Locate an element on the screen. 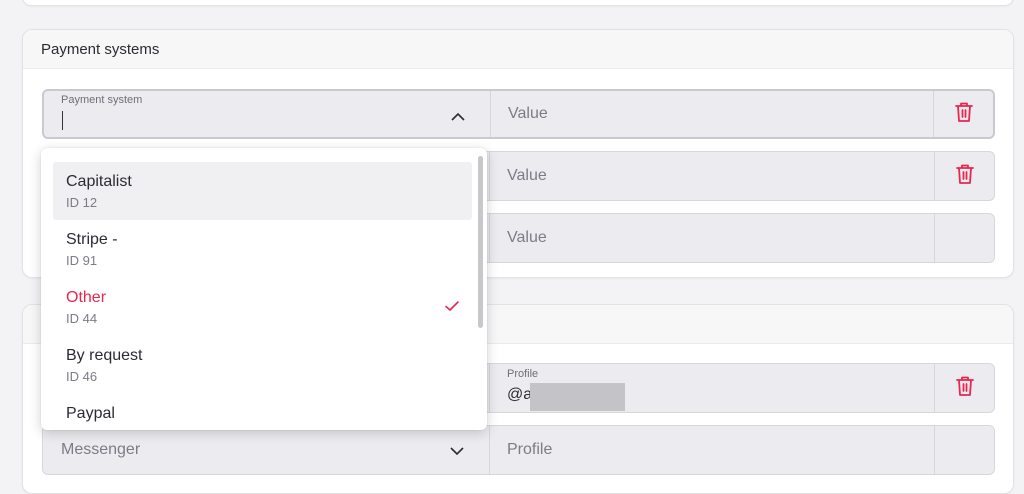  option-name: By request is located at coordinates (104, 355).